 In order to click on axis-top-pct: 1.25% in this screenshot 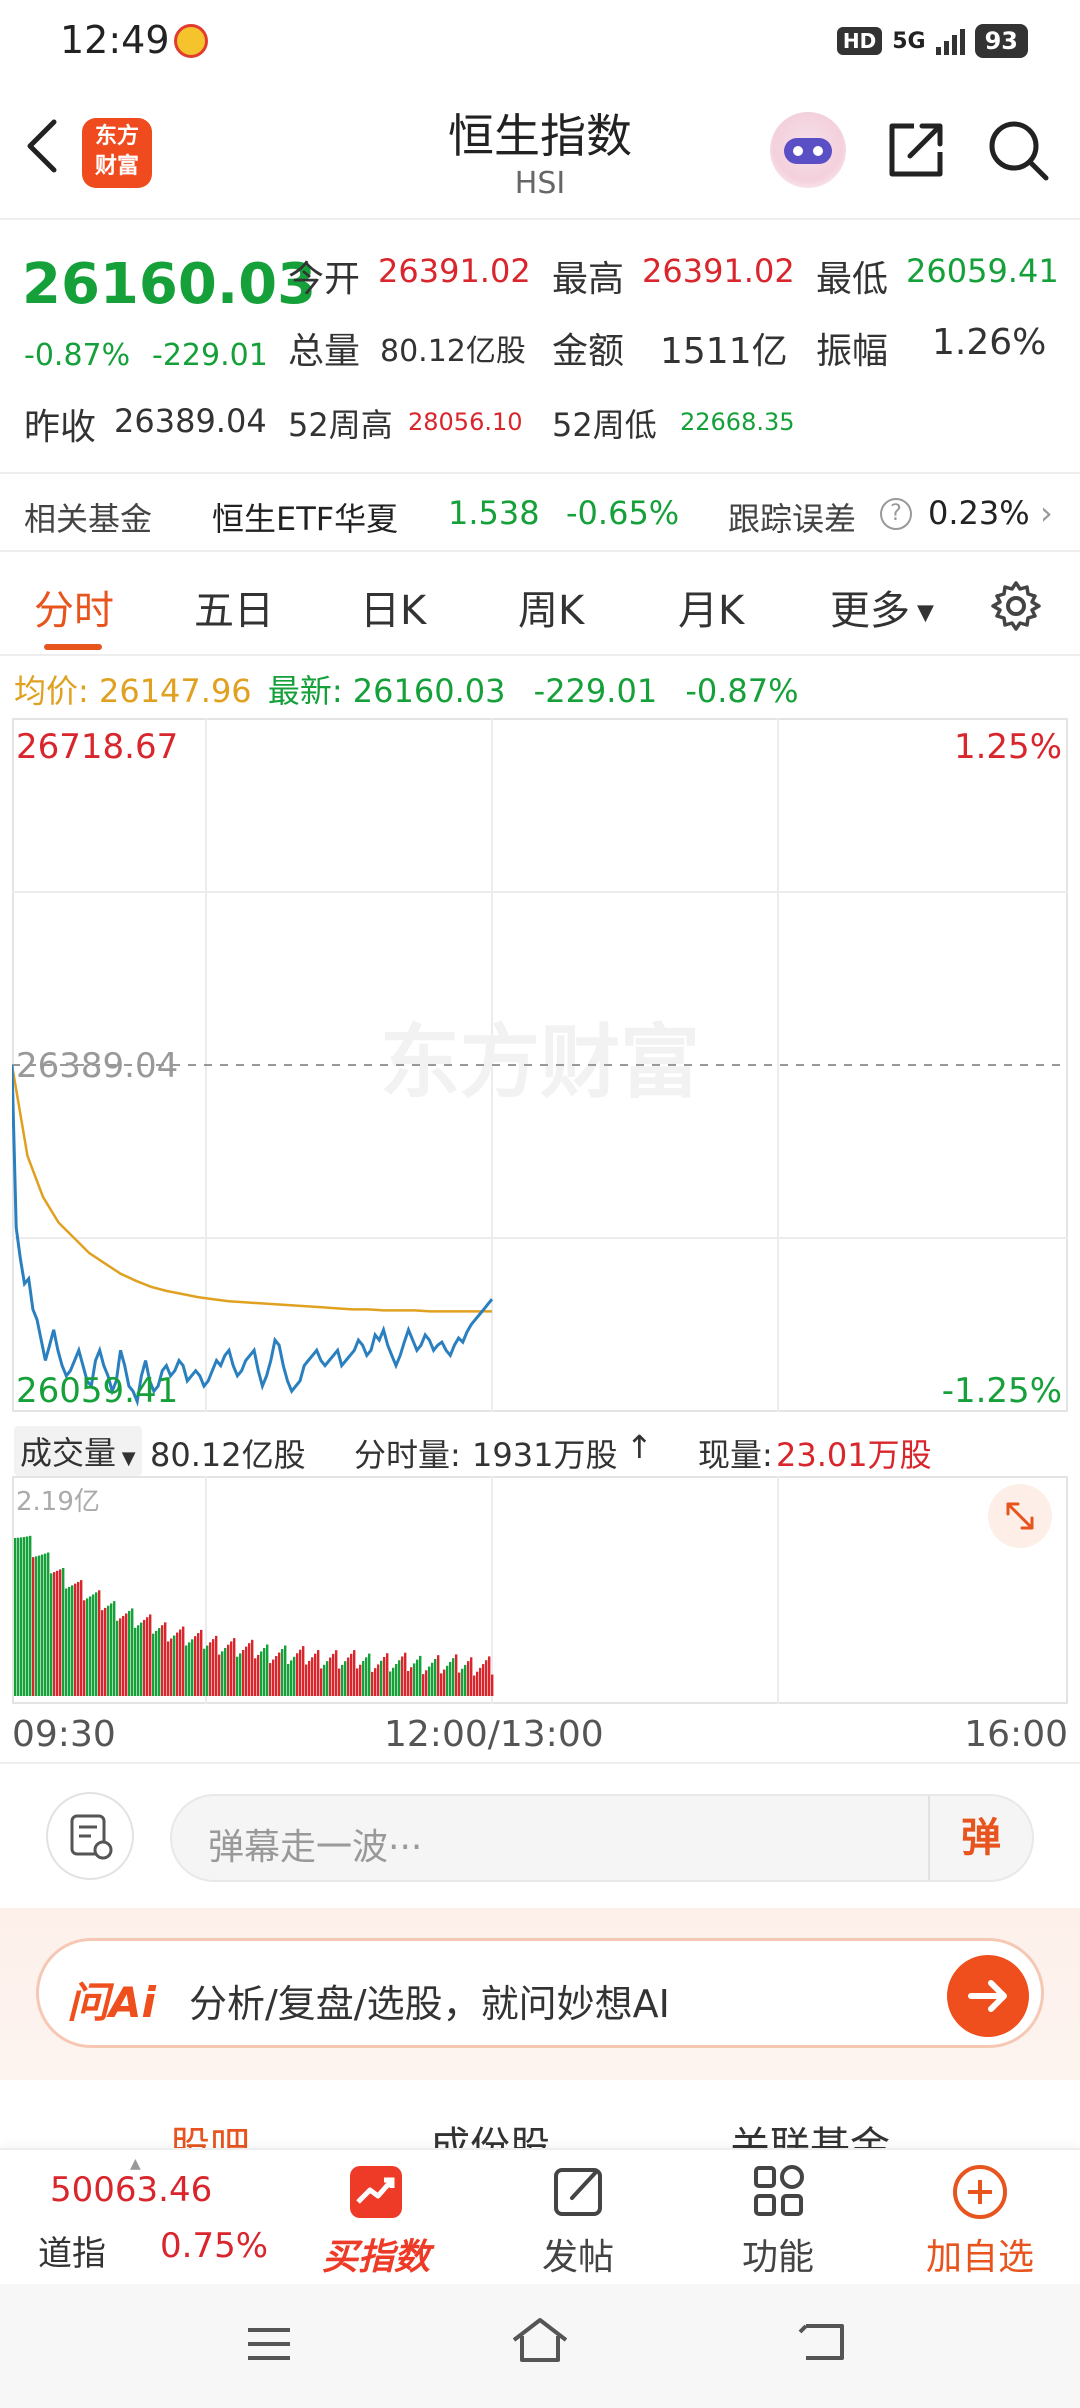, I will do `click(1008, 747)`.